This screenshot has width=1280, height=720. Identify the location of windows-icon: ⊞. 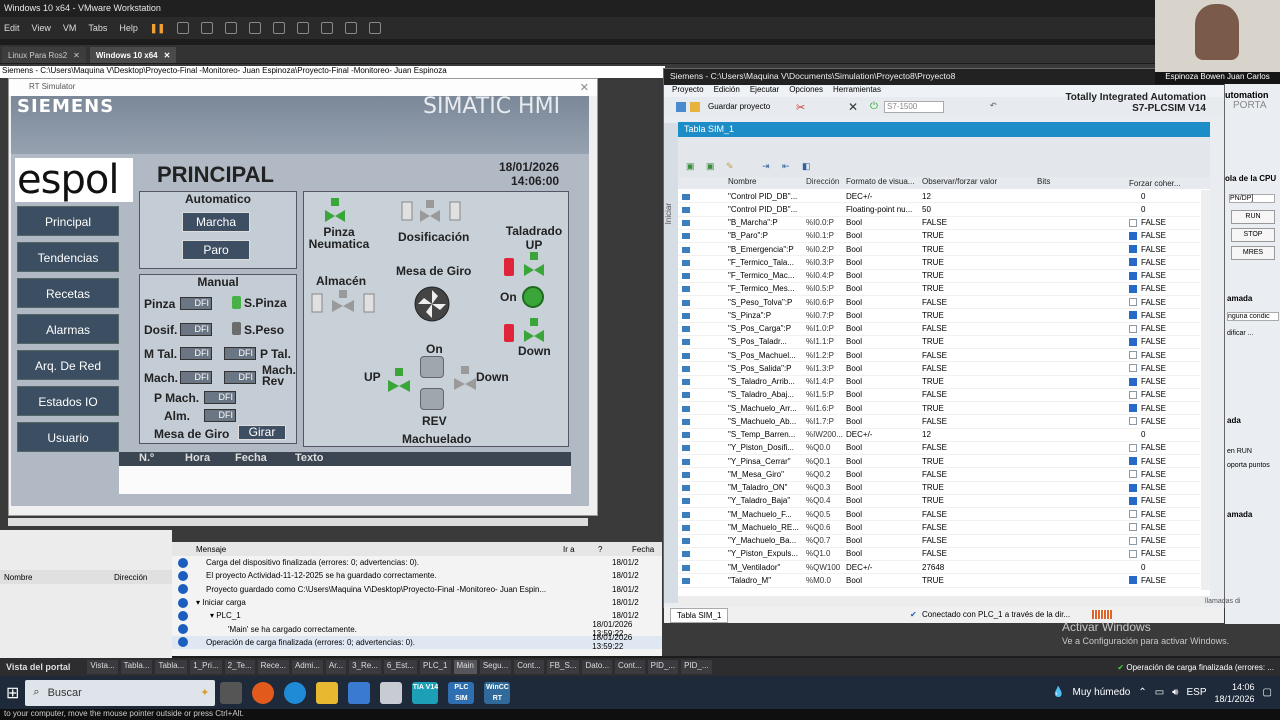
(12, 693).